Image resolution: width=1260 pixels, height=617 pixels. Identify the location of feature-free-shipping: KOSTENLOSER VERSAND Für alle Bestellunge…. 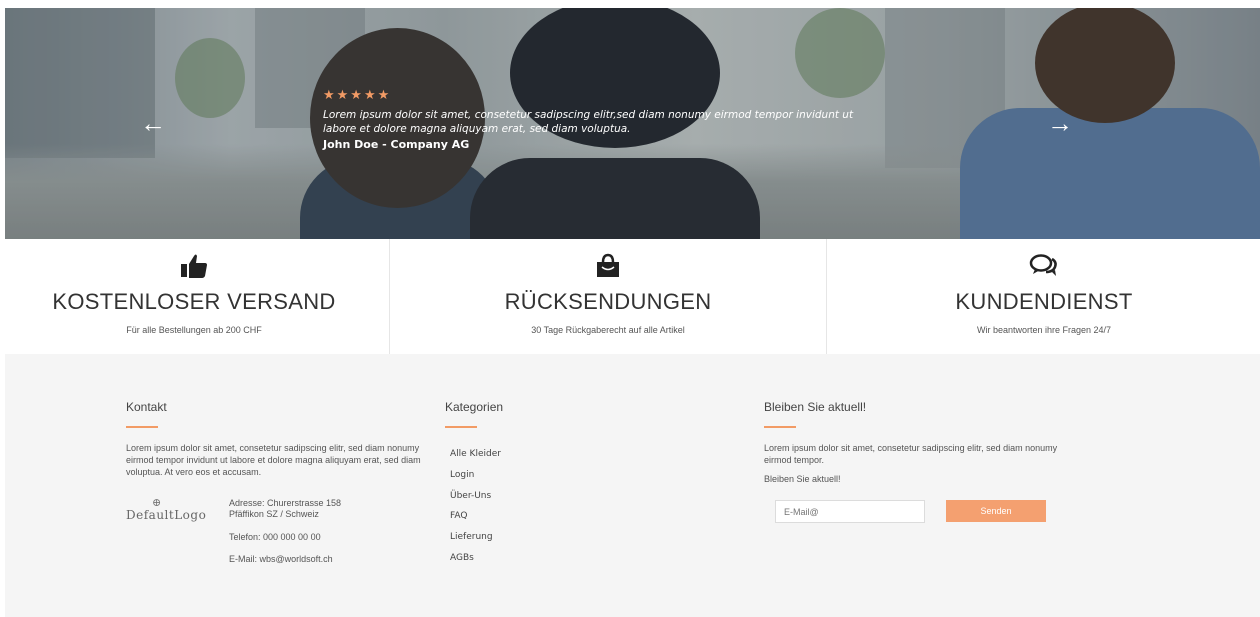
(194, 296).